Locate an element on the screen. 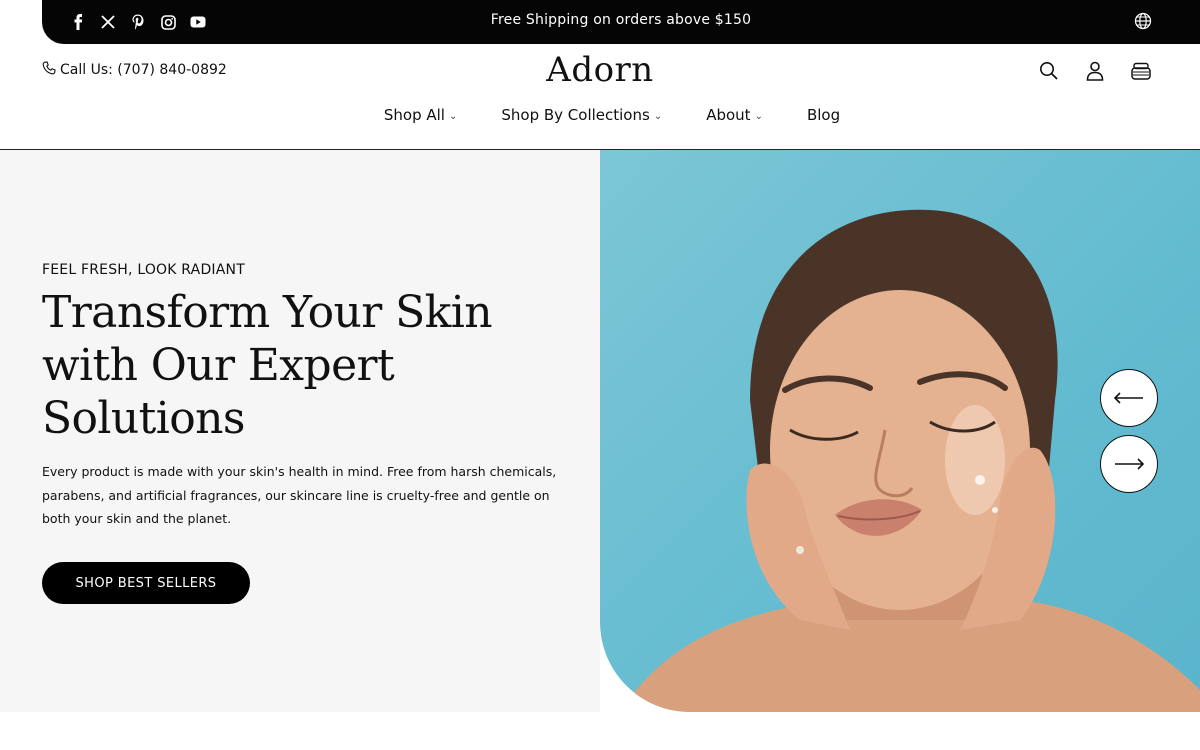 The image size is (1200, 750). announcement-bar: Free Shipping on orders above $150 is located at coordinates (621, 22).